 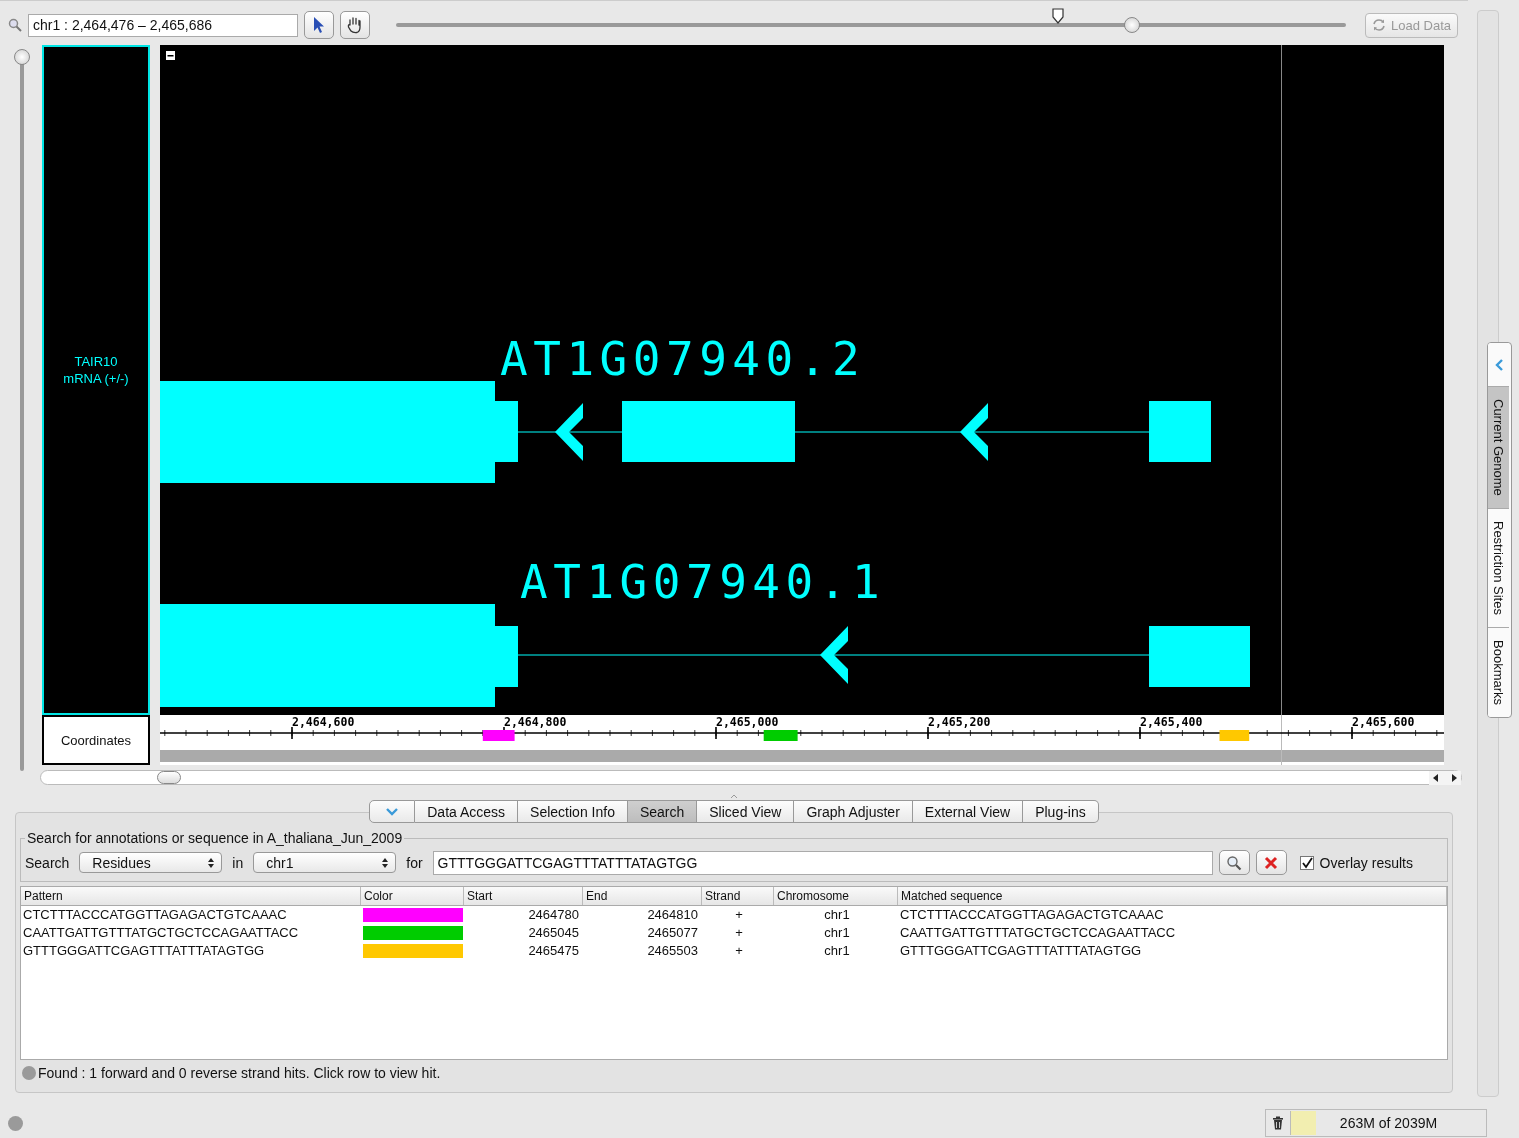 What do you see at coordinates (238, 862) in the screenshot?
I see `field-label: in` at bounding box center [238, 862].